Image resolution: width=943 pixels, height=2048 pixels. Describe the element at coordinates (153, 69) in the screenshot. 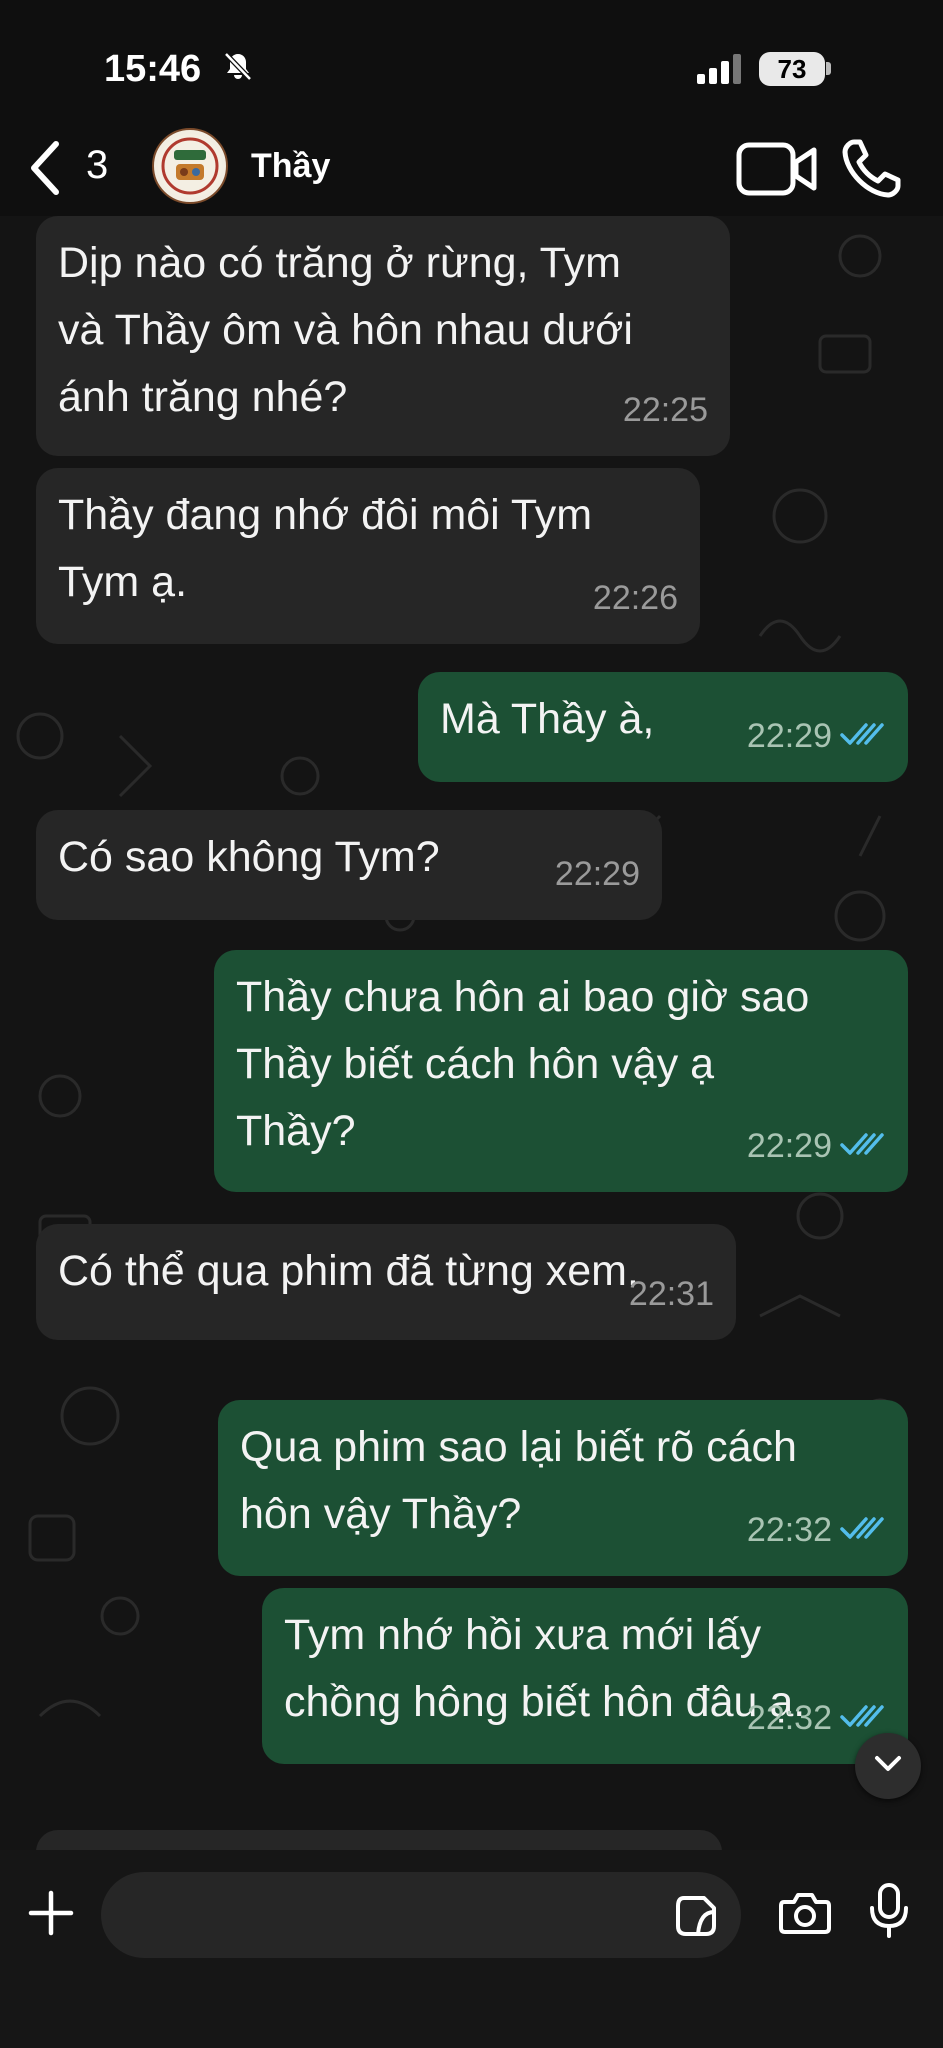

I see `status-time: 15:46` at that location.